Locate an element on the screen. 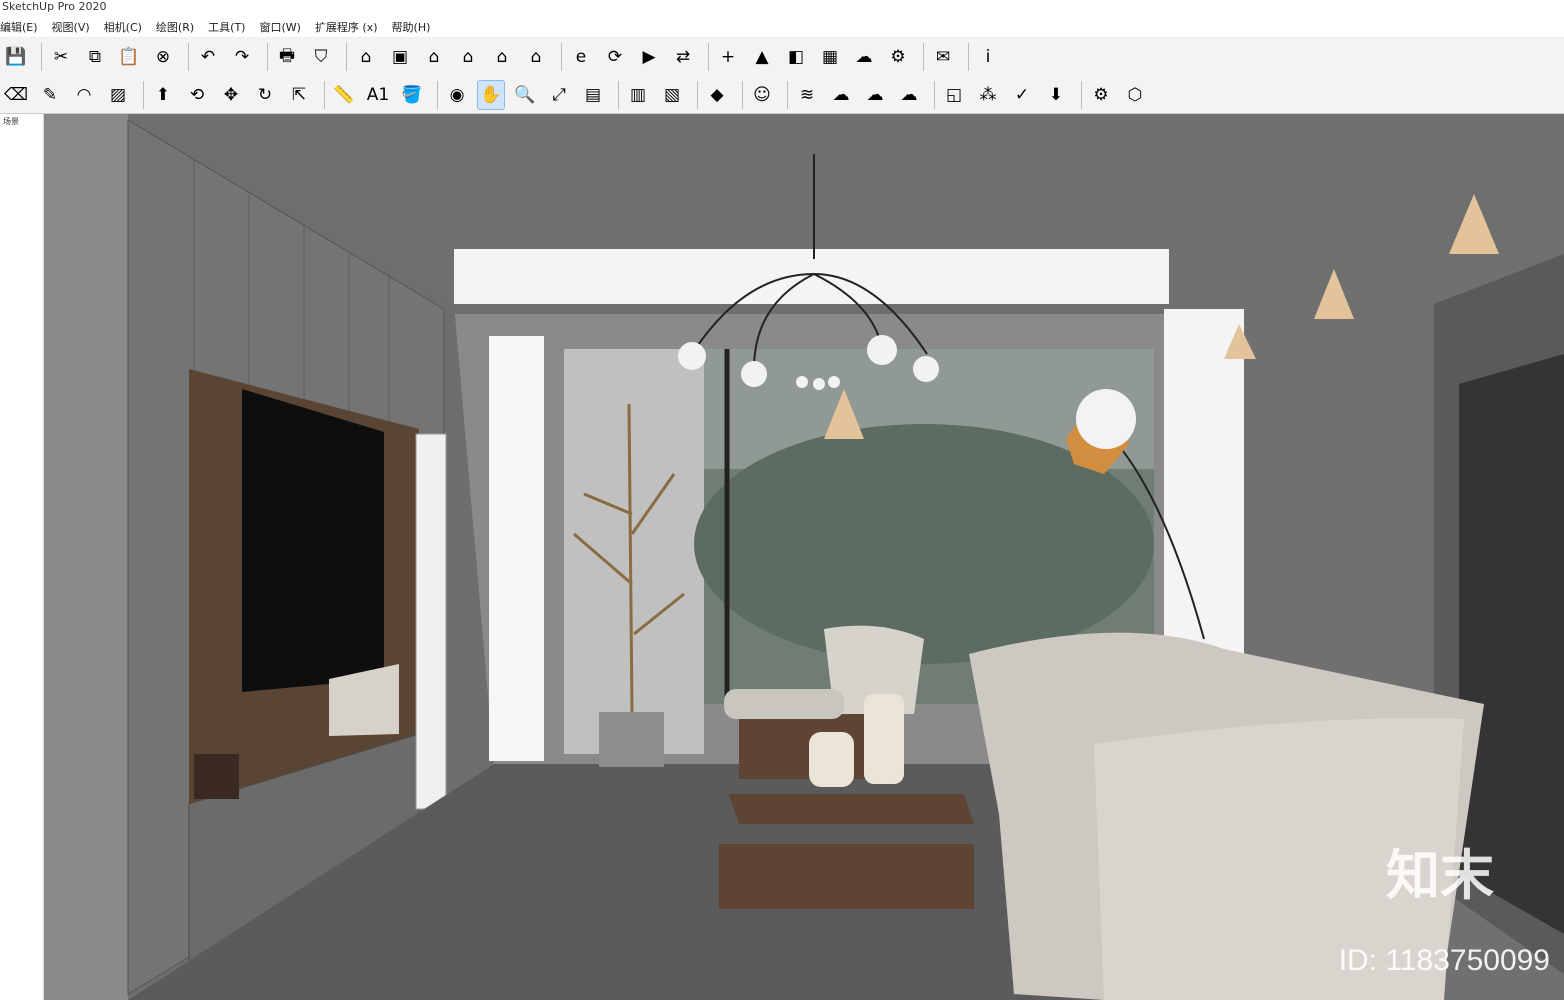 The height and width of the screenshot is (1000, 1564). orbit-button: ◉ is located at coordinates (457, 95).